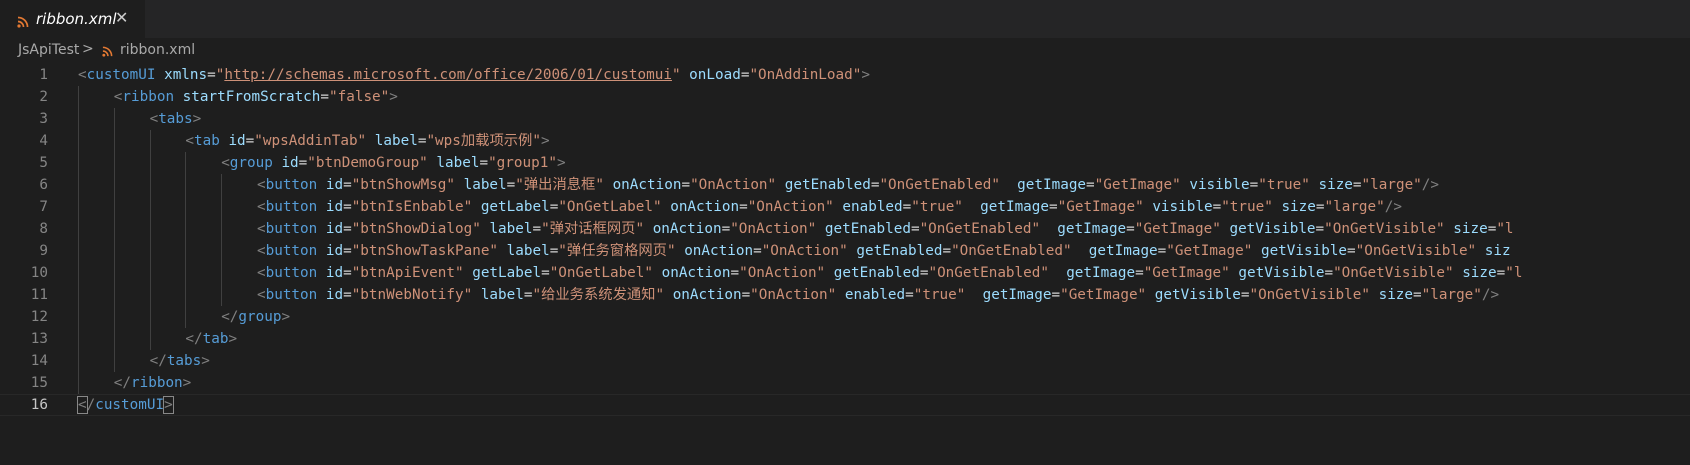 The width and height of the screenshot is (1690, 465). Describe the element at coordinates (483, 141) in the screenshot. I see `xml-string: "wps加载项示例"` at that location.